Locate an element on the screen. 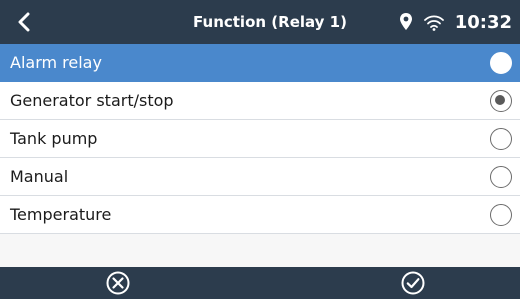 The width and height of the screenshot is (520, 299). status-area: 10:32 is located at coordinates (455, 22).